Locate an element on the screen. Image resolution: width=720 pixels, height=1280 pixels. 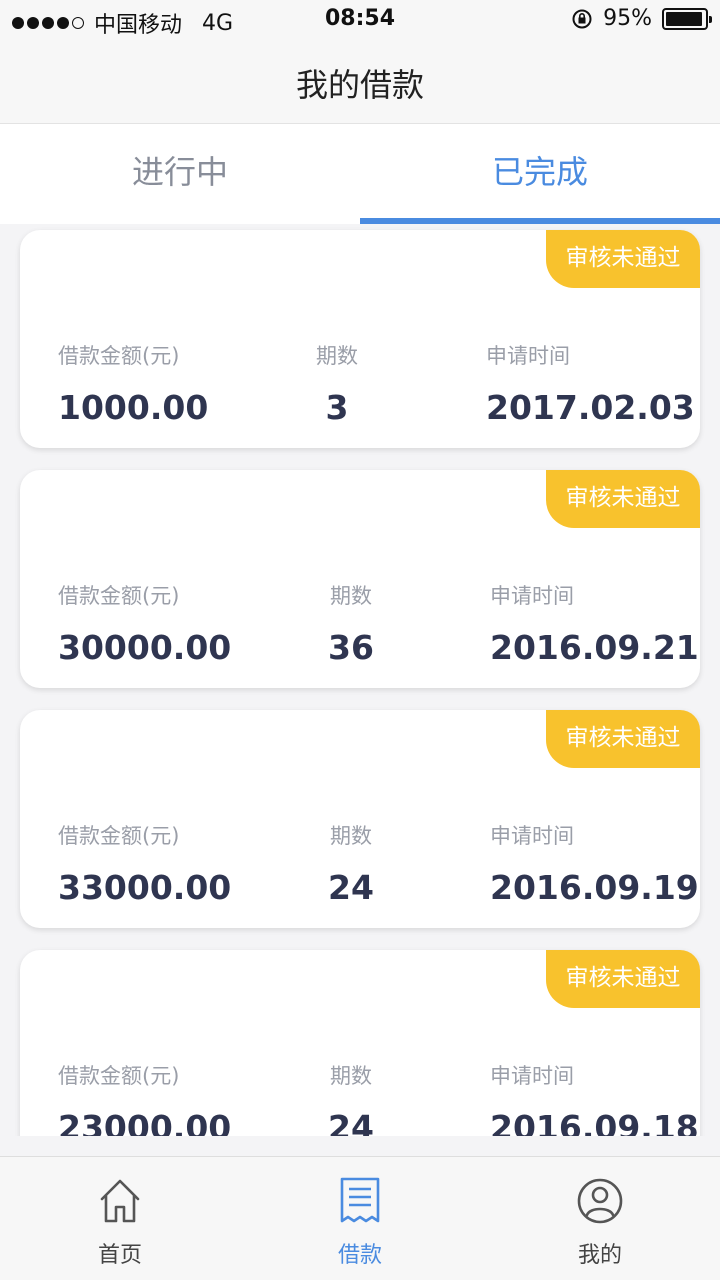
home-icon is located at coordinates (120, 1201).